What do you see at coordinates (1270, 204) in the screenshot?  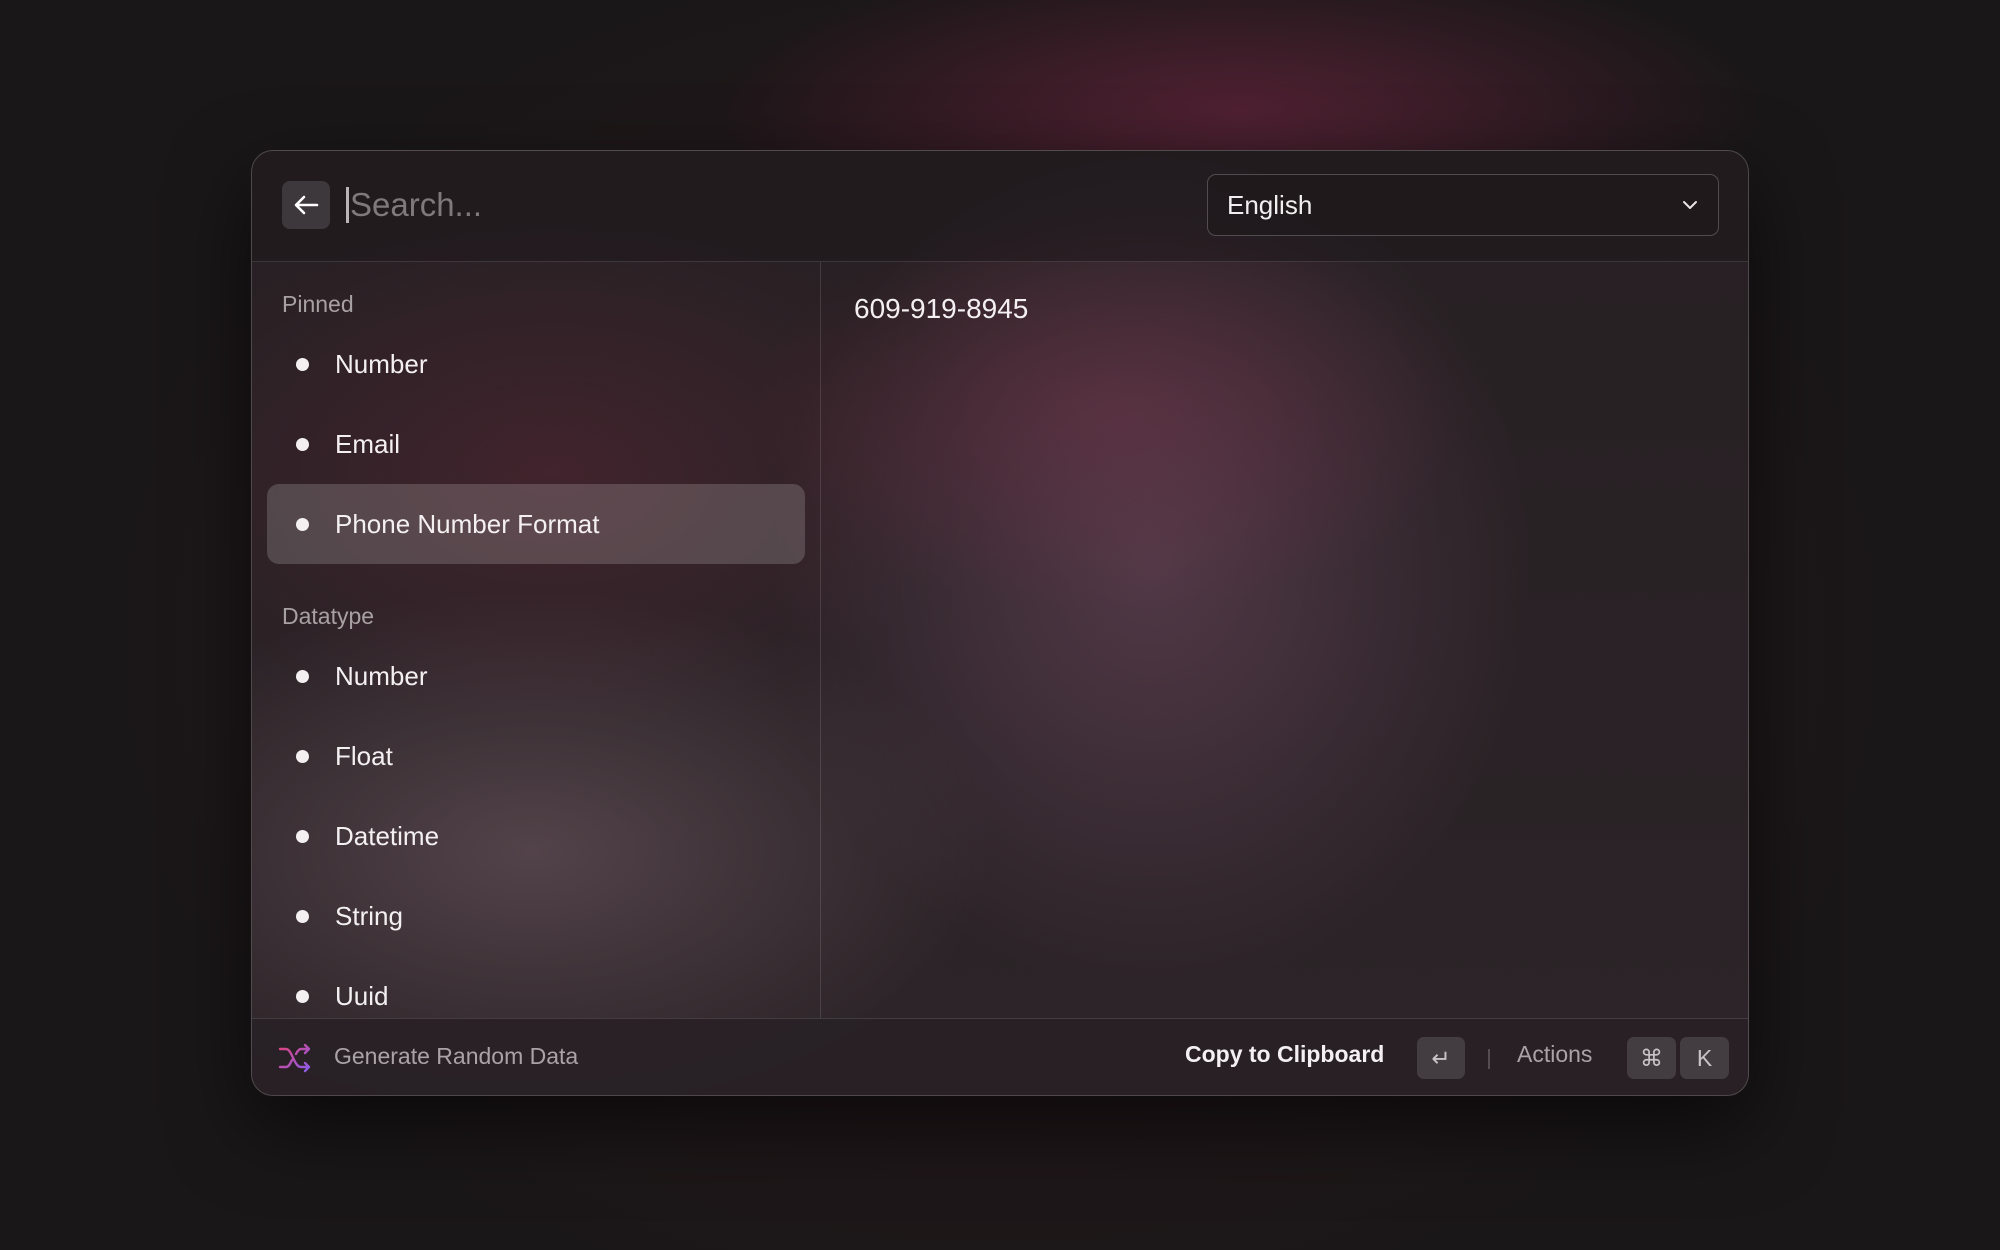 I see `language-selected-label: English` at bounding box center [1270, 204].